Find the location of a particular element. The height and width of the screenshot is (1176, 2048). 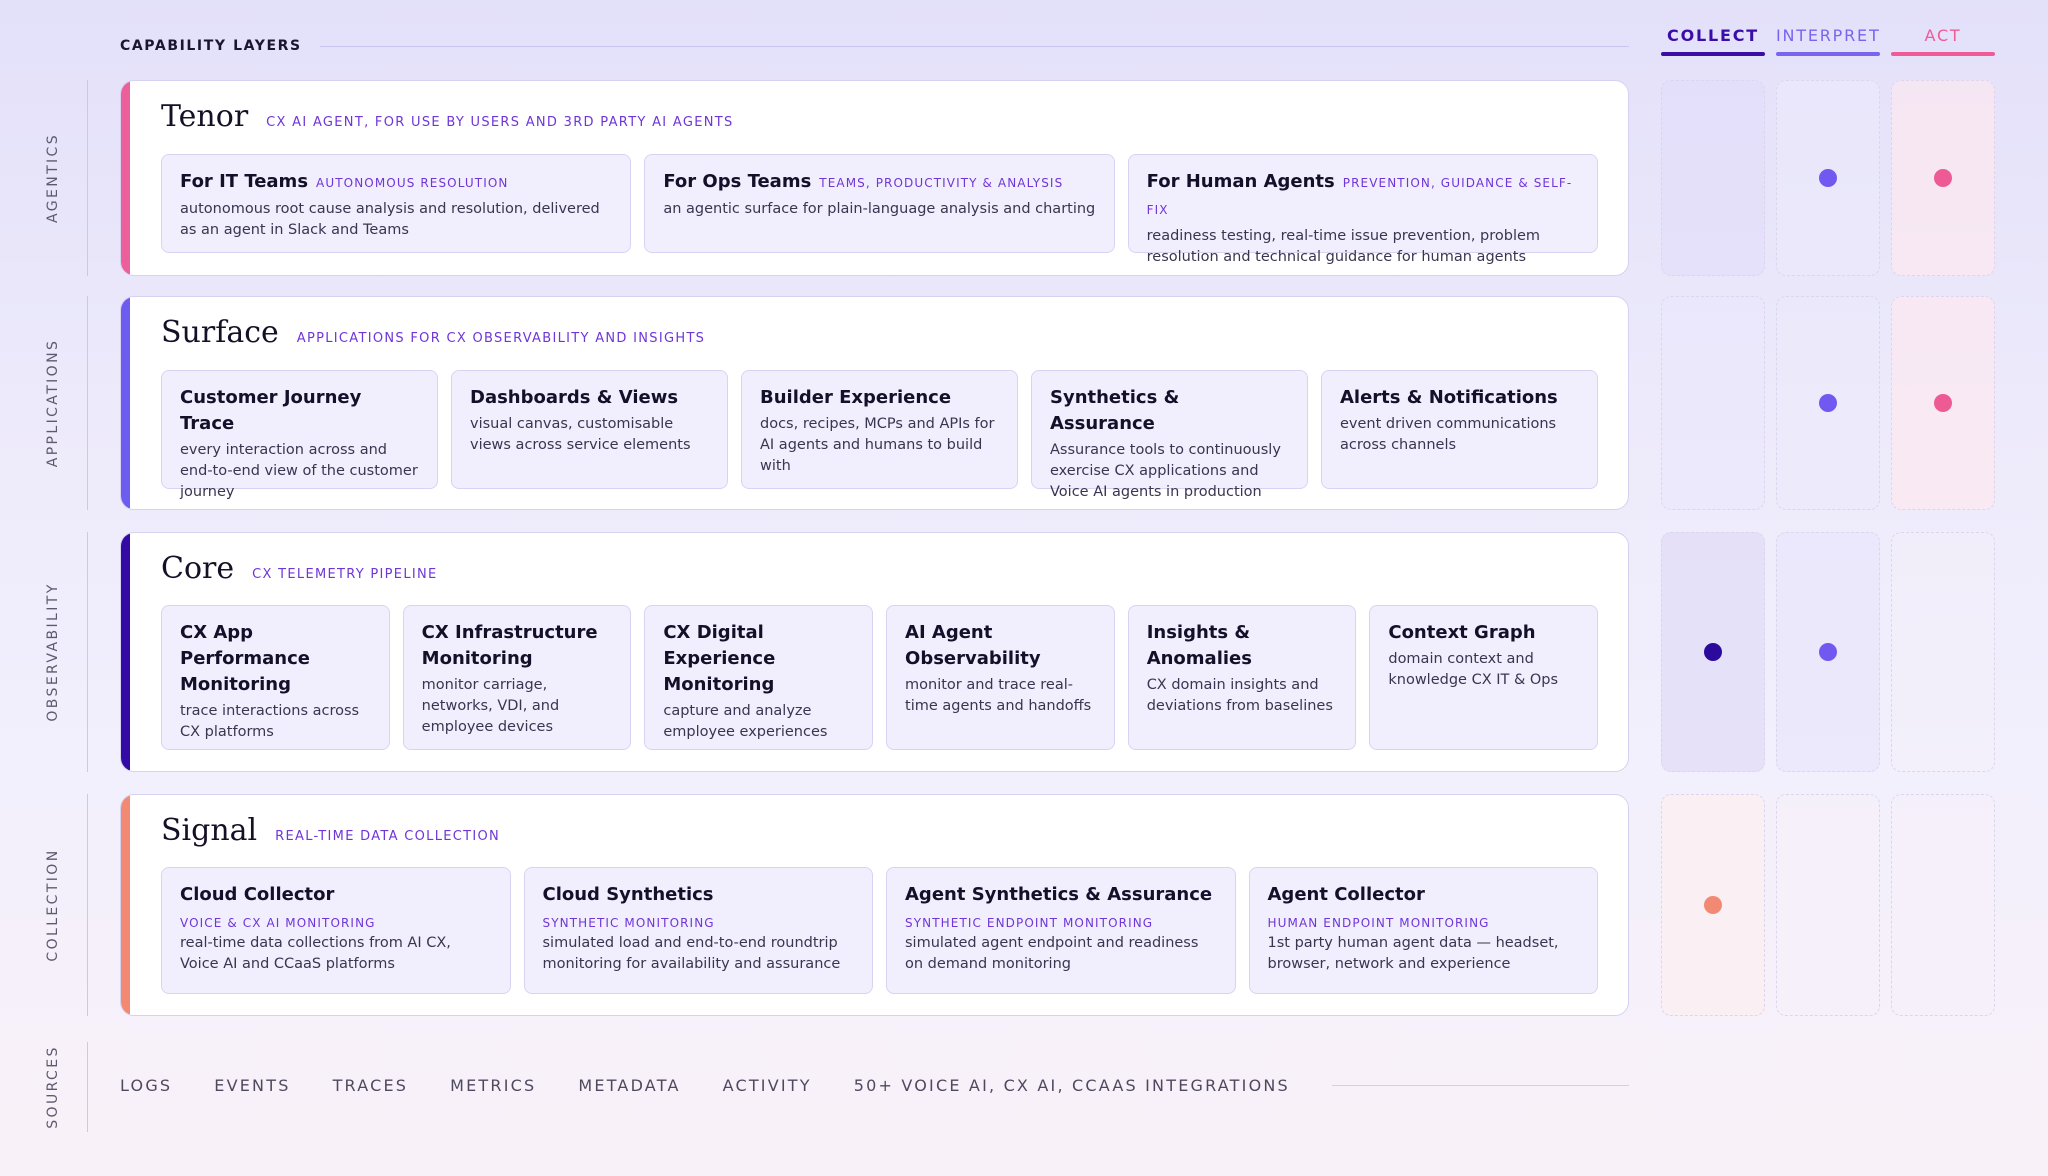

card-title: Synthetics & Assurance is located at coordinates (1115, 410).